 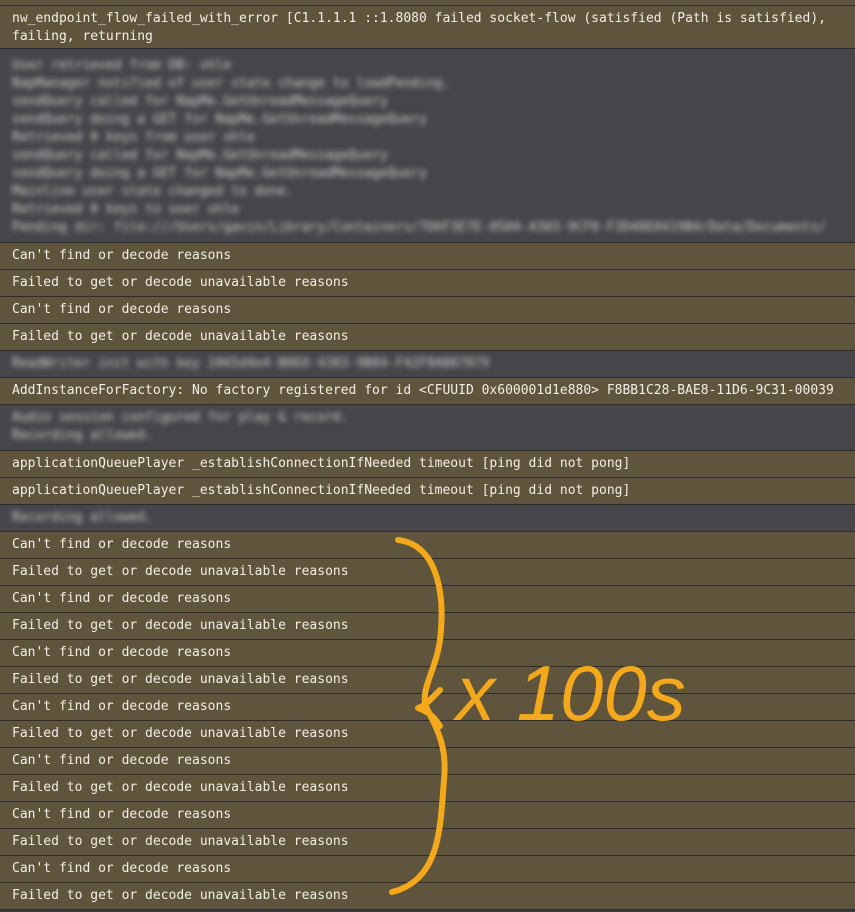 I want to click on log-text-redacted: Mainline user state changed to done., so click(x=153, y=191).